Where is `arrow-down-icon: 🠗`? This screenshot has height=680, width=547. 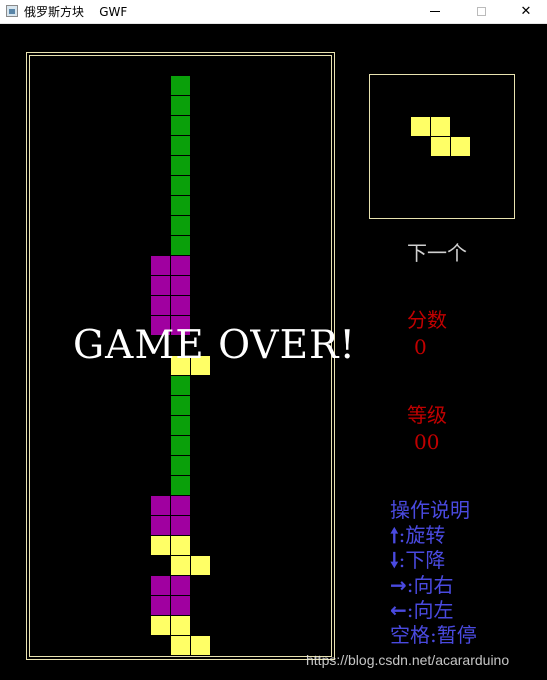
arrow-down-icon: 🠗 is located at coordinates (394, 560).